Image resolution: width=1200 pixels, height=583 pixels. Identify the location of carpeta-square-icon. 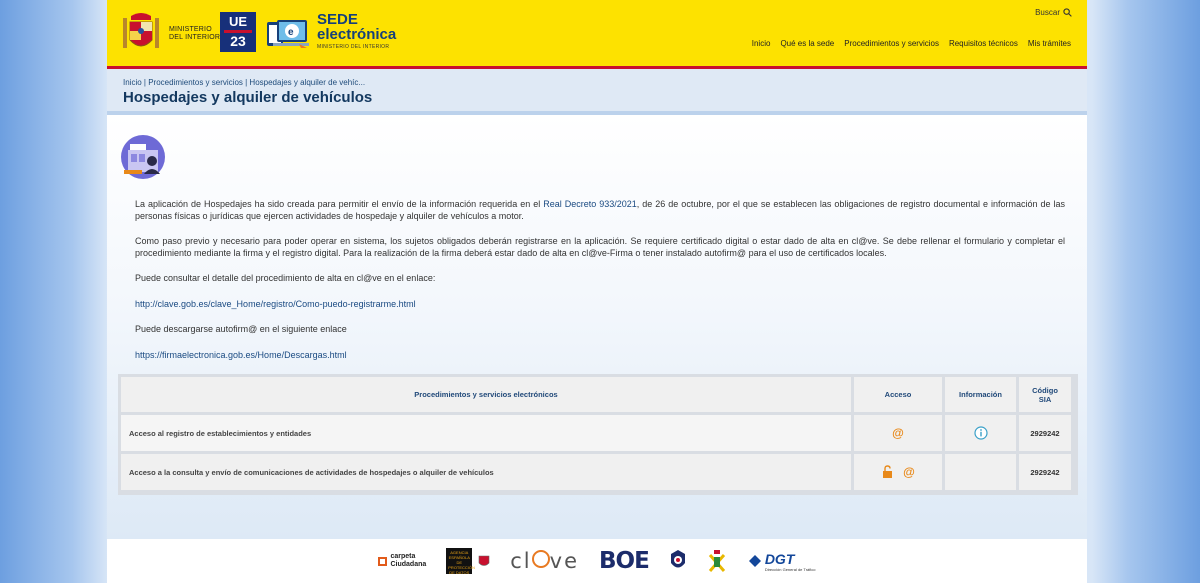
(383, 561).